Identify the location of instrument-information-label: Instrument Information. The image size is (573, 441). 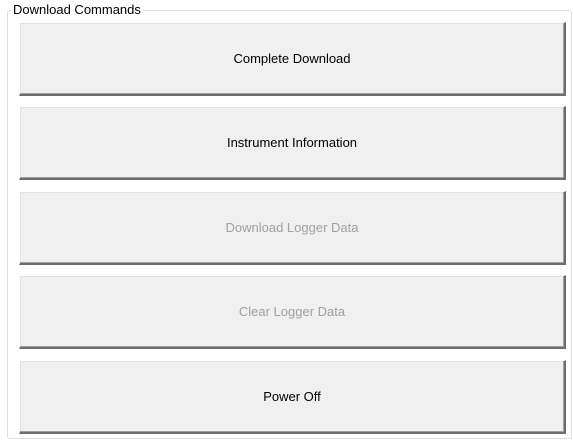
(292, 142).